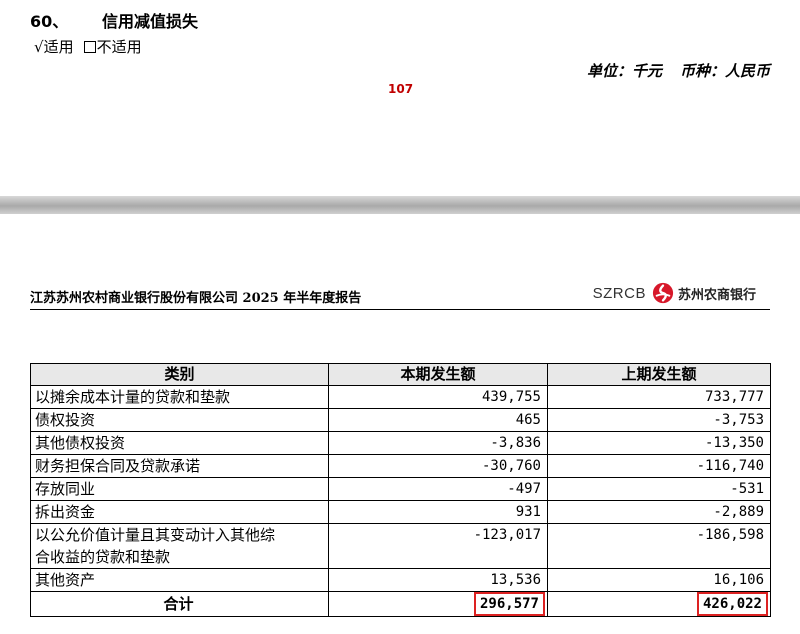 This screenshot has width=800, height=634. Describe the element at coordinates (58, 47) in the screenshot. I see `applicable-label: 适用` at that location.